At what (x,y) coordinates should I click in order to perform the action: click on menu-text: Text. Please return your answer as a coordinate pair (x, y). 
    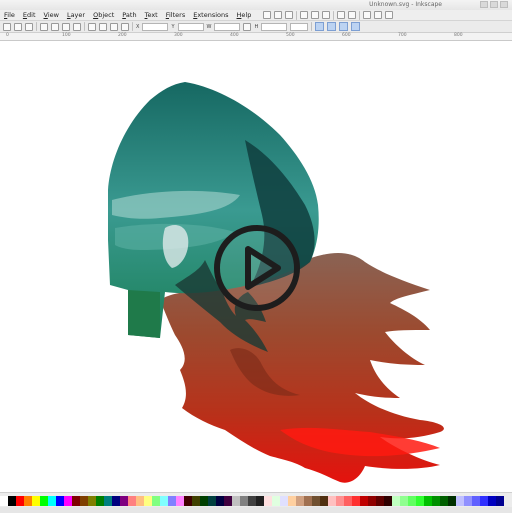
    Looking at the image, I should click on (151, 15).